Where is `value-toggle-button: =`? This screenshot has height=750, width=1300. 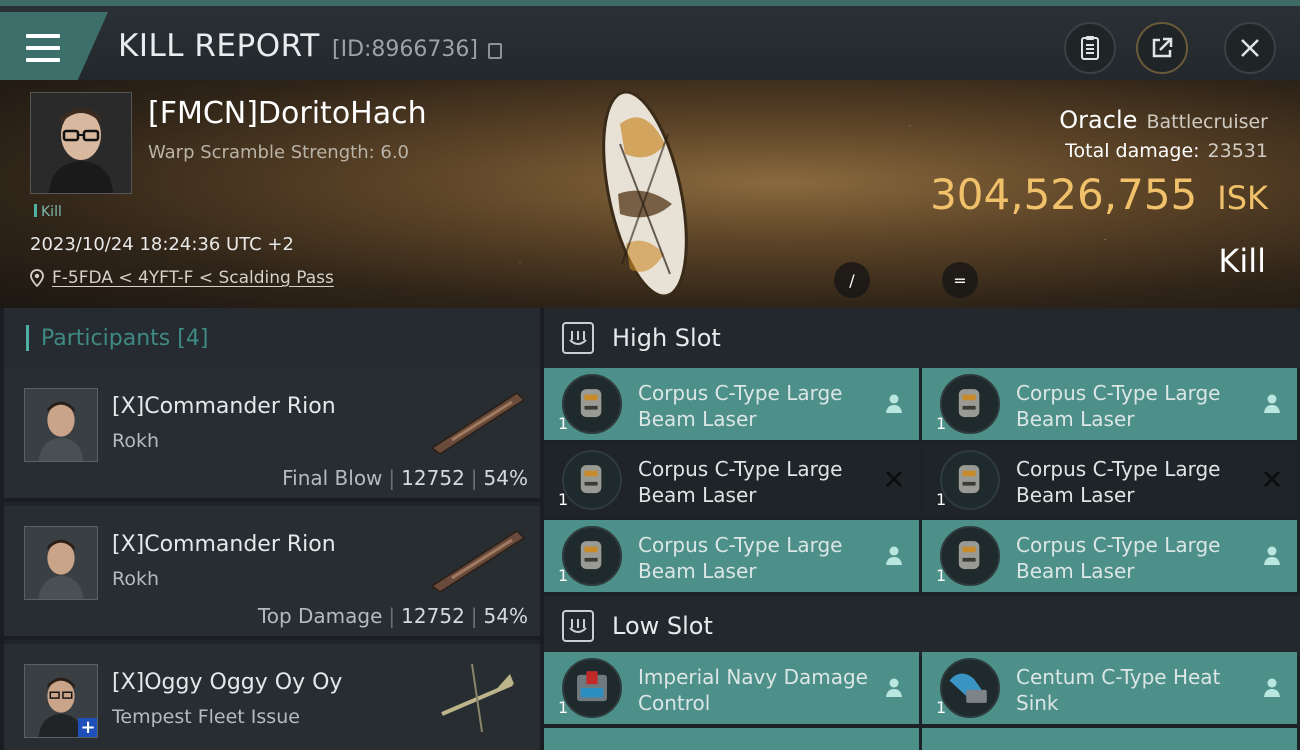
value-toggle-button: = is located at coordinates (960, 280).